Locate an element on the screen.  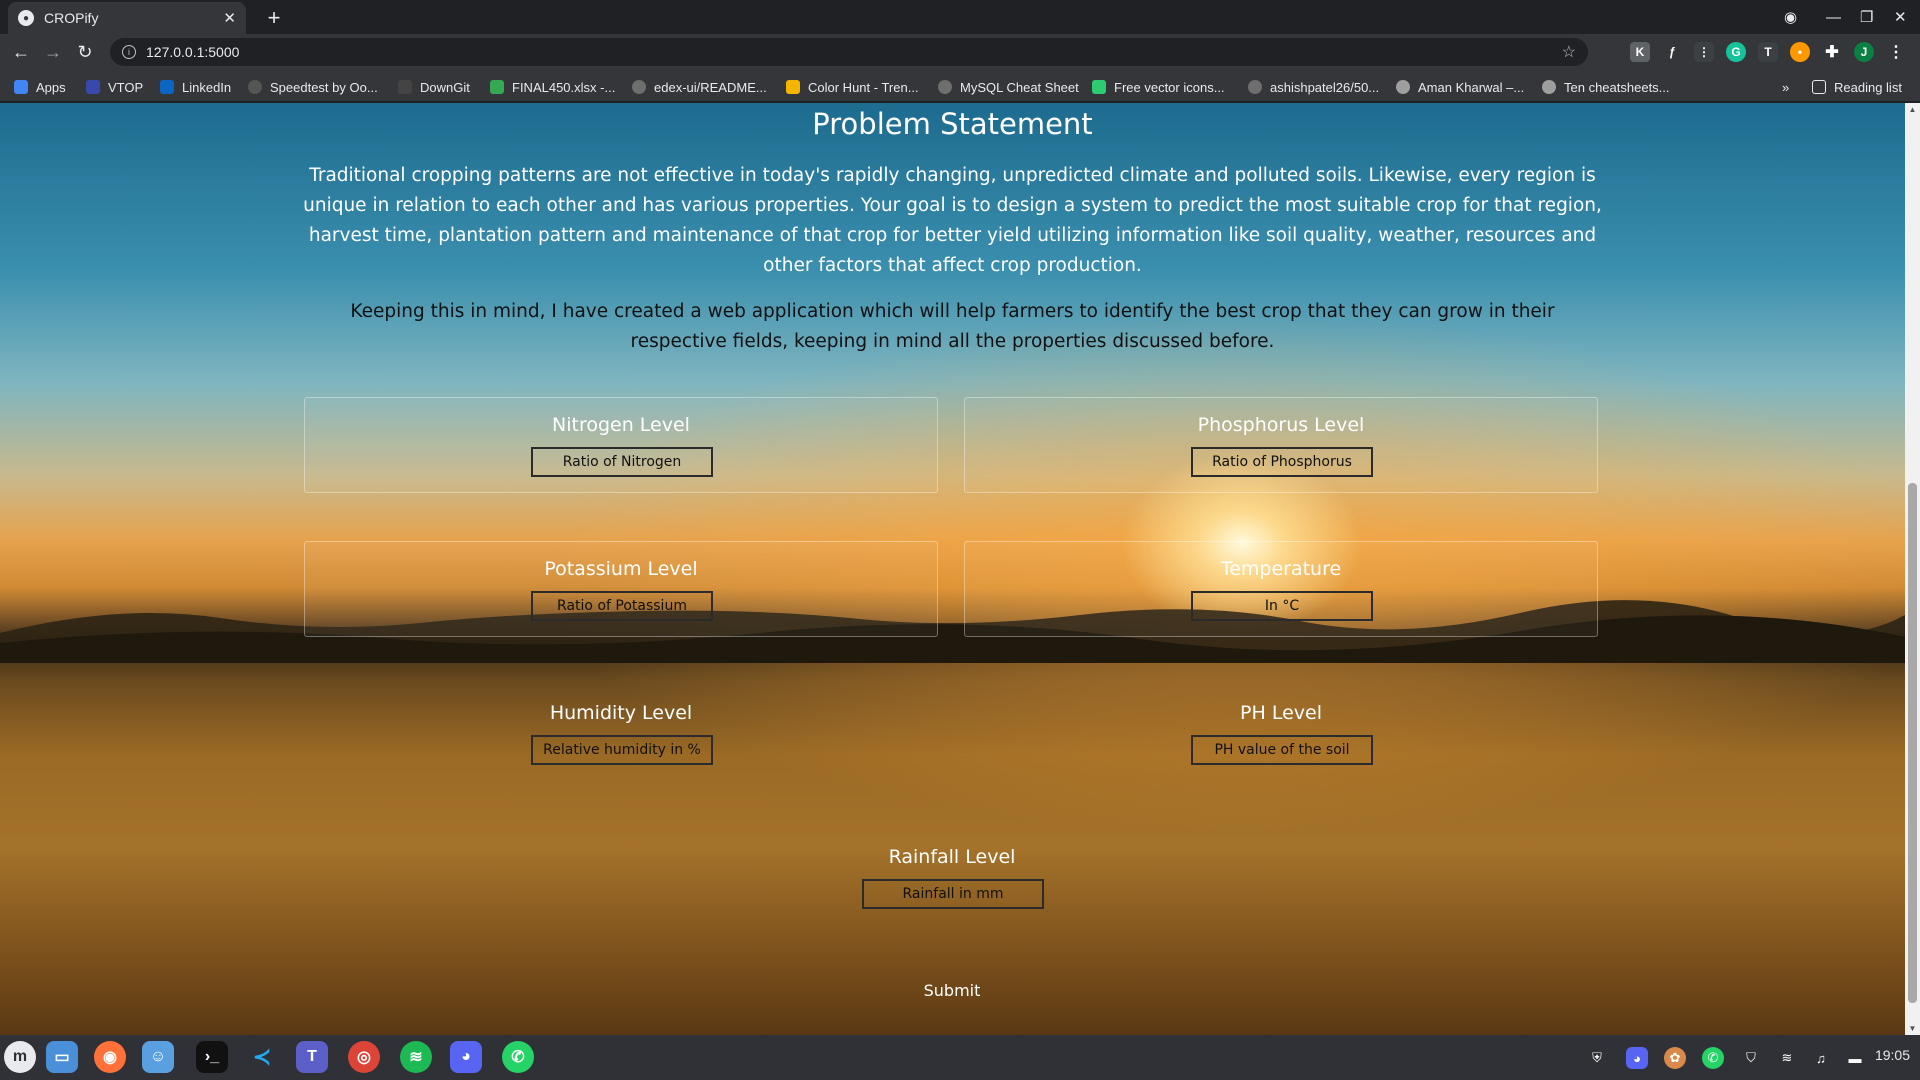
ph-label: PH Level is located at coordinates (1281, 713).